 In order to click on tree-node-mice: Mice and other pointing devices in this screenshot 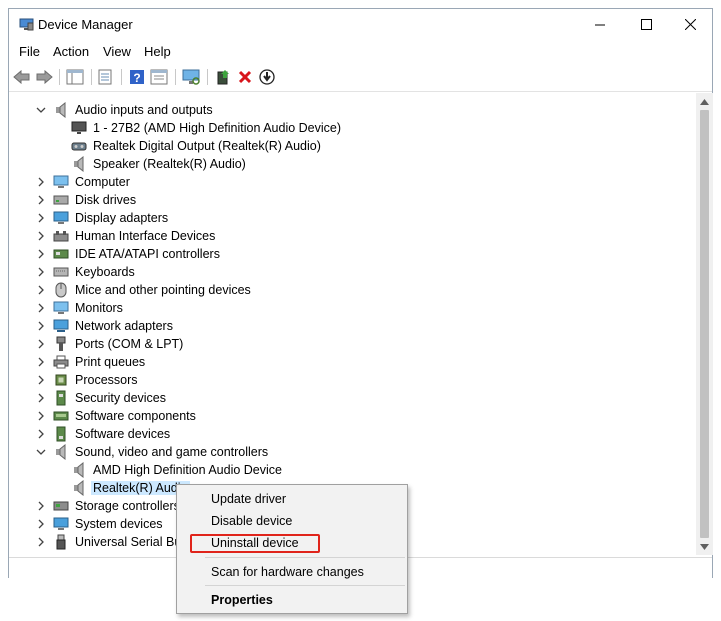, I will do `click(144, 290)`.